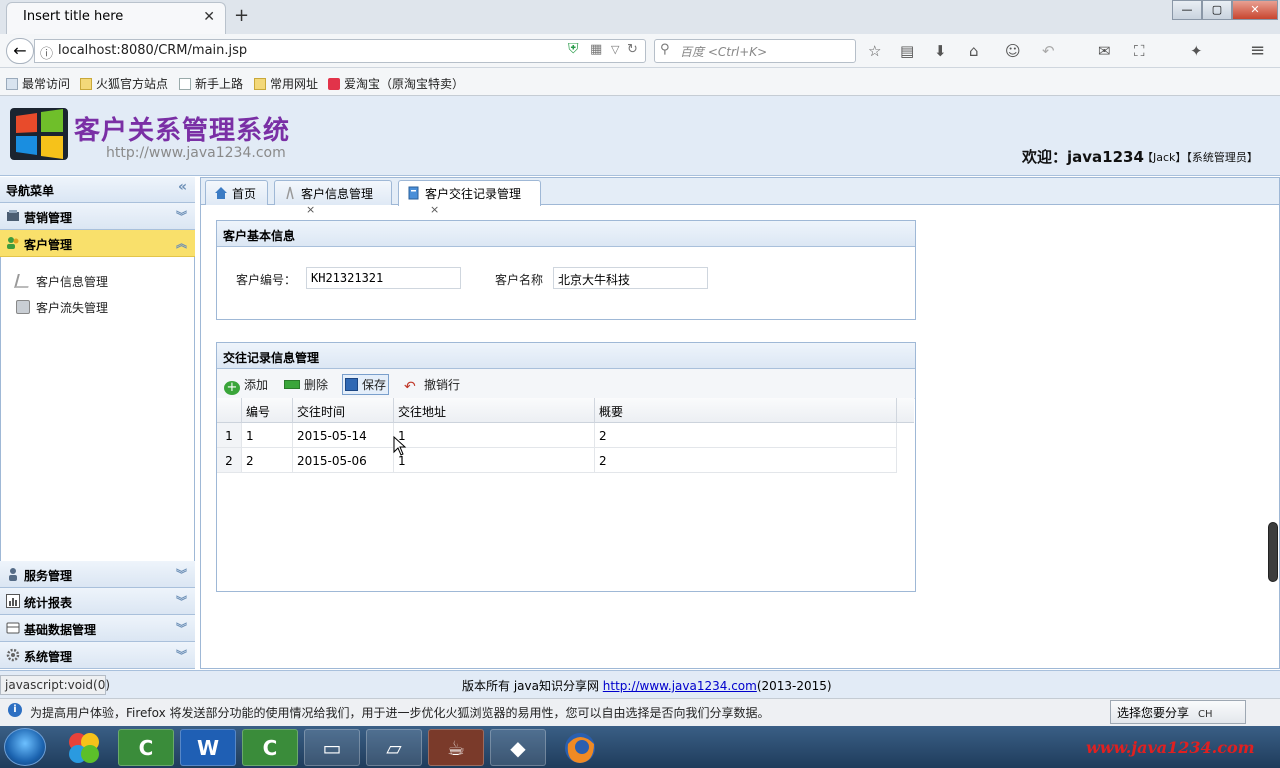  What do you see at coordinates (124, 83) in the screenshot?
I see `bookmark-firefox-site: 火狐官方站点` at bounding box center [124, 83].